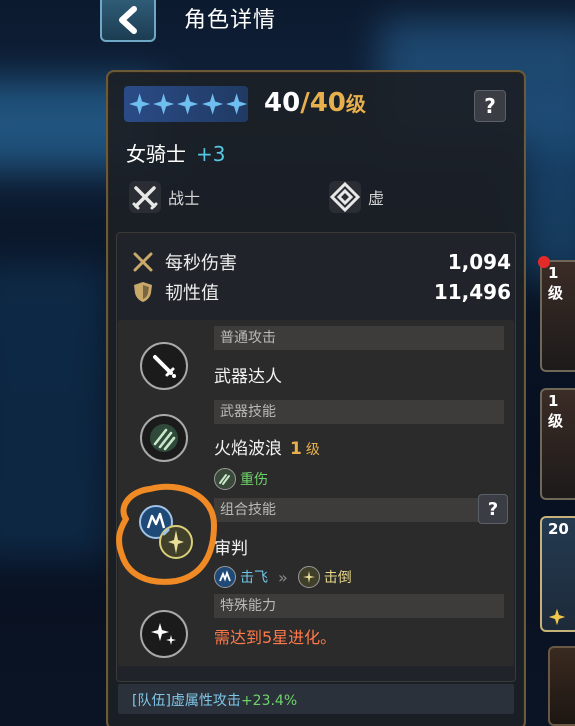  Describe the element at coordinates (321, 262) in the screenshot. I see `dps-stat-row: 每秒伤害 1,094` at that location.